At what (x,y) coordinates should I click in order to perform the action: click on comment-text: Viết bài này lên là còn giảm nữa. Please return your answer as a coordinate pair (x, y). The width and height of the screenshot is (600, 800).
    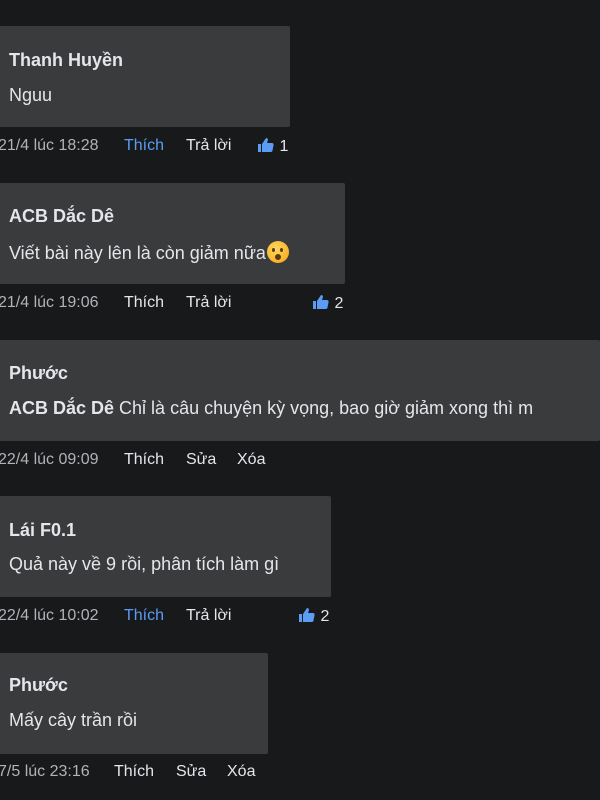
    Looking at the image, I should click on (149, 252).